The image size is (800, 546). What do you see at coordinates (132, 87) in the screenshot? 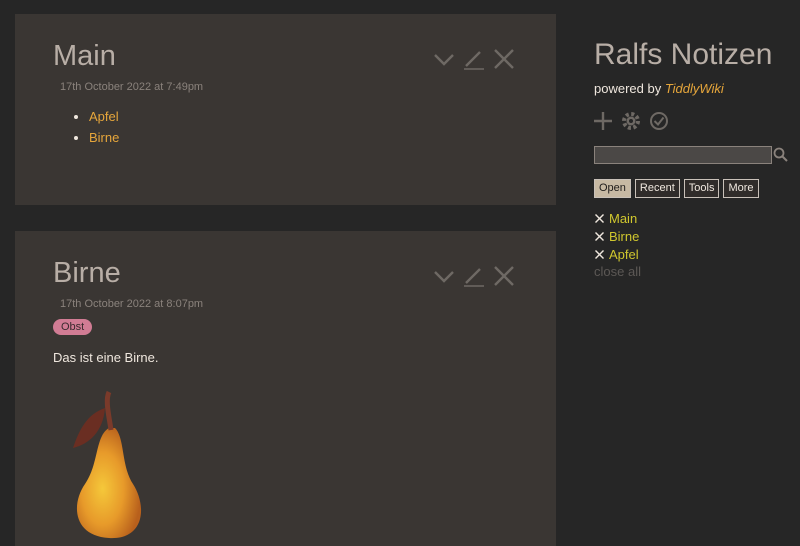
I see `tiddler-subtitle: 17th October 2022 at 7:49pm` at bounding box center [132, 87].